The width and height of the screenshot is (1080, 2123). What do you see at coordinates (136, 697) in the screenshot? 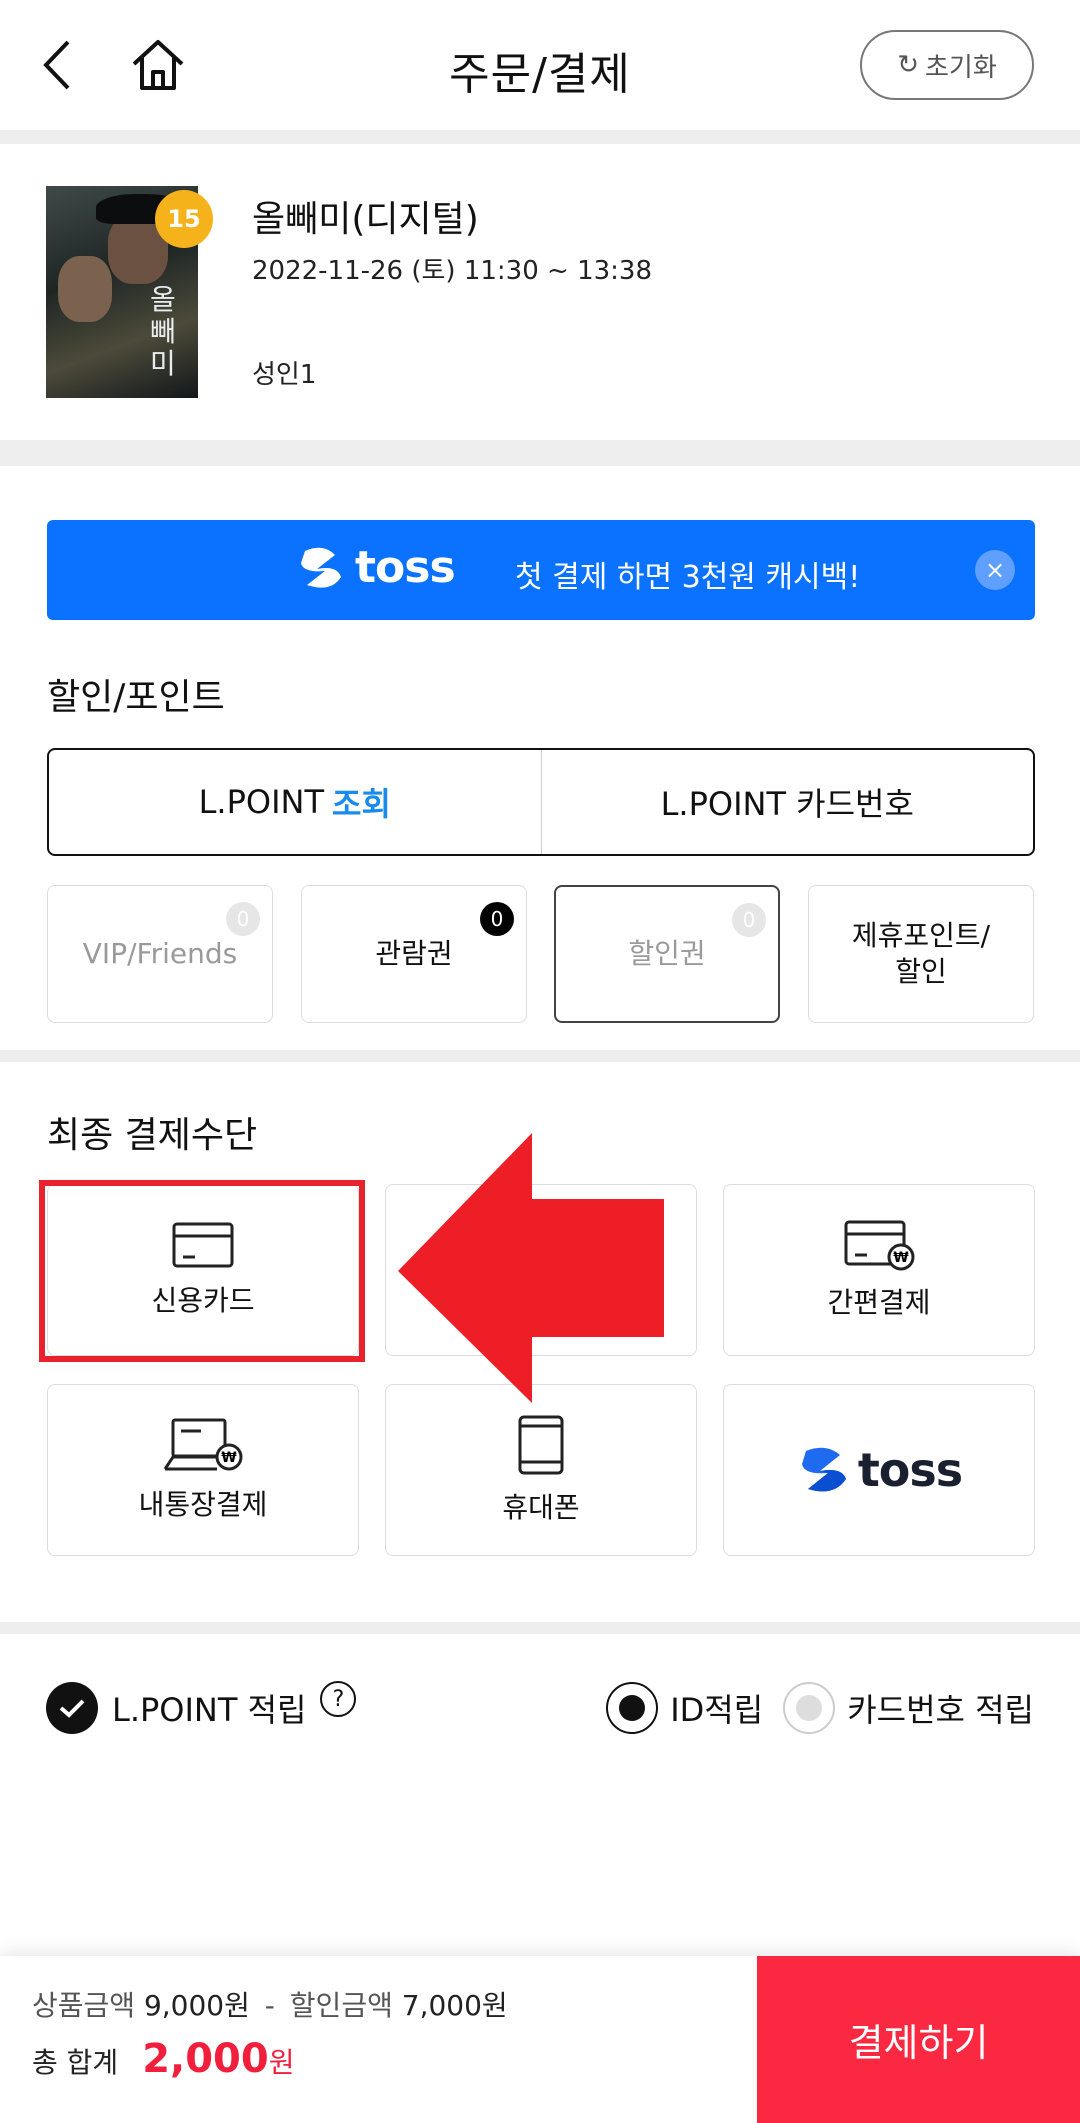
I see `discount-section-title: 할인/포인트` at bounding box center [136, 697].